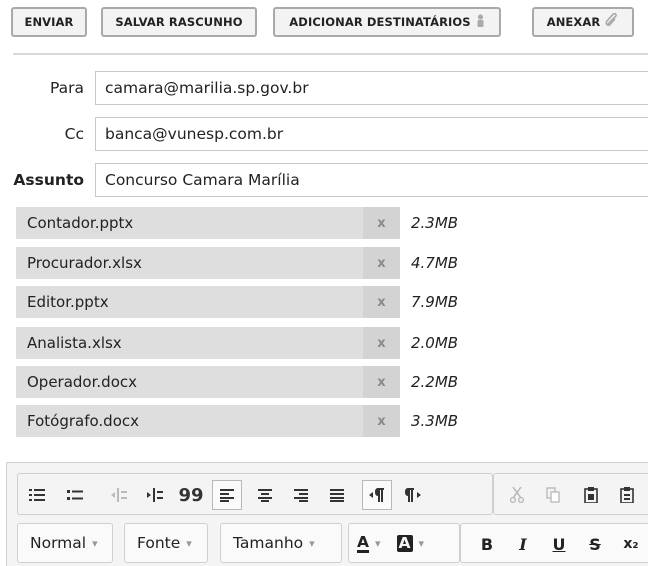  I want to click on background-color-icon: A, so click(404, 542).